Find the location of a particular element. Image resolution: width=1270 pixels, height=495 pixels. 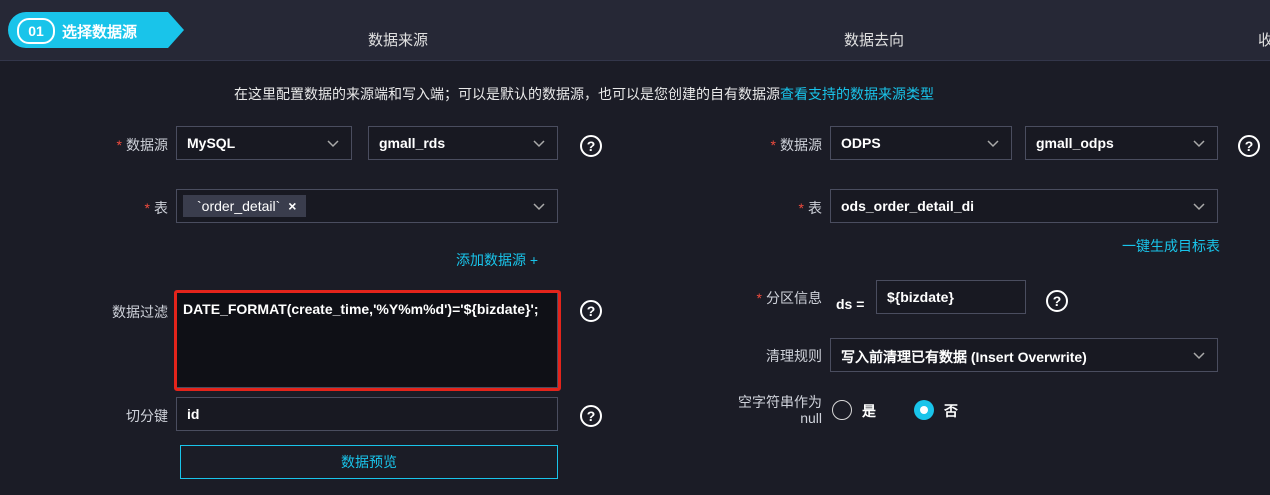

step-source: 数据来源 is located at coordinates (398, 39).